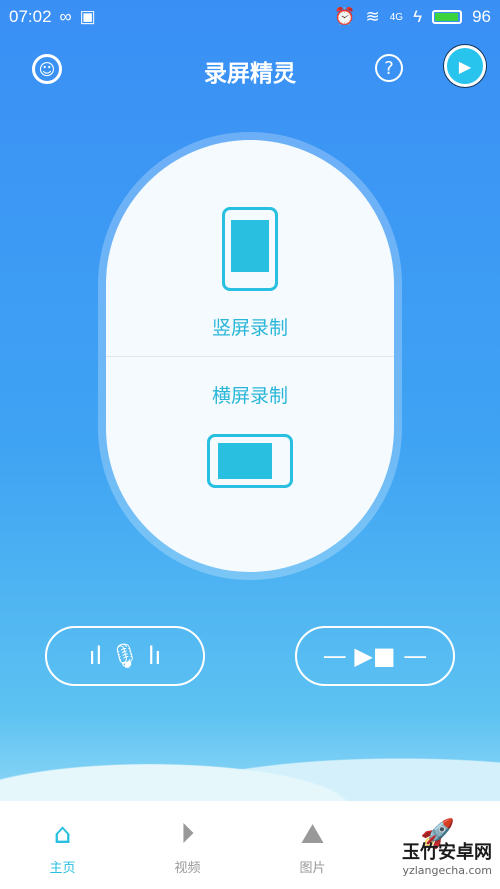  Describe the element at coordinates (389, 68) in the screenshot. I see `help-button: ?` at that location.